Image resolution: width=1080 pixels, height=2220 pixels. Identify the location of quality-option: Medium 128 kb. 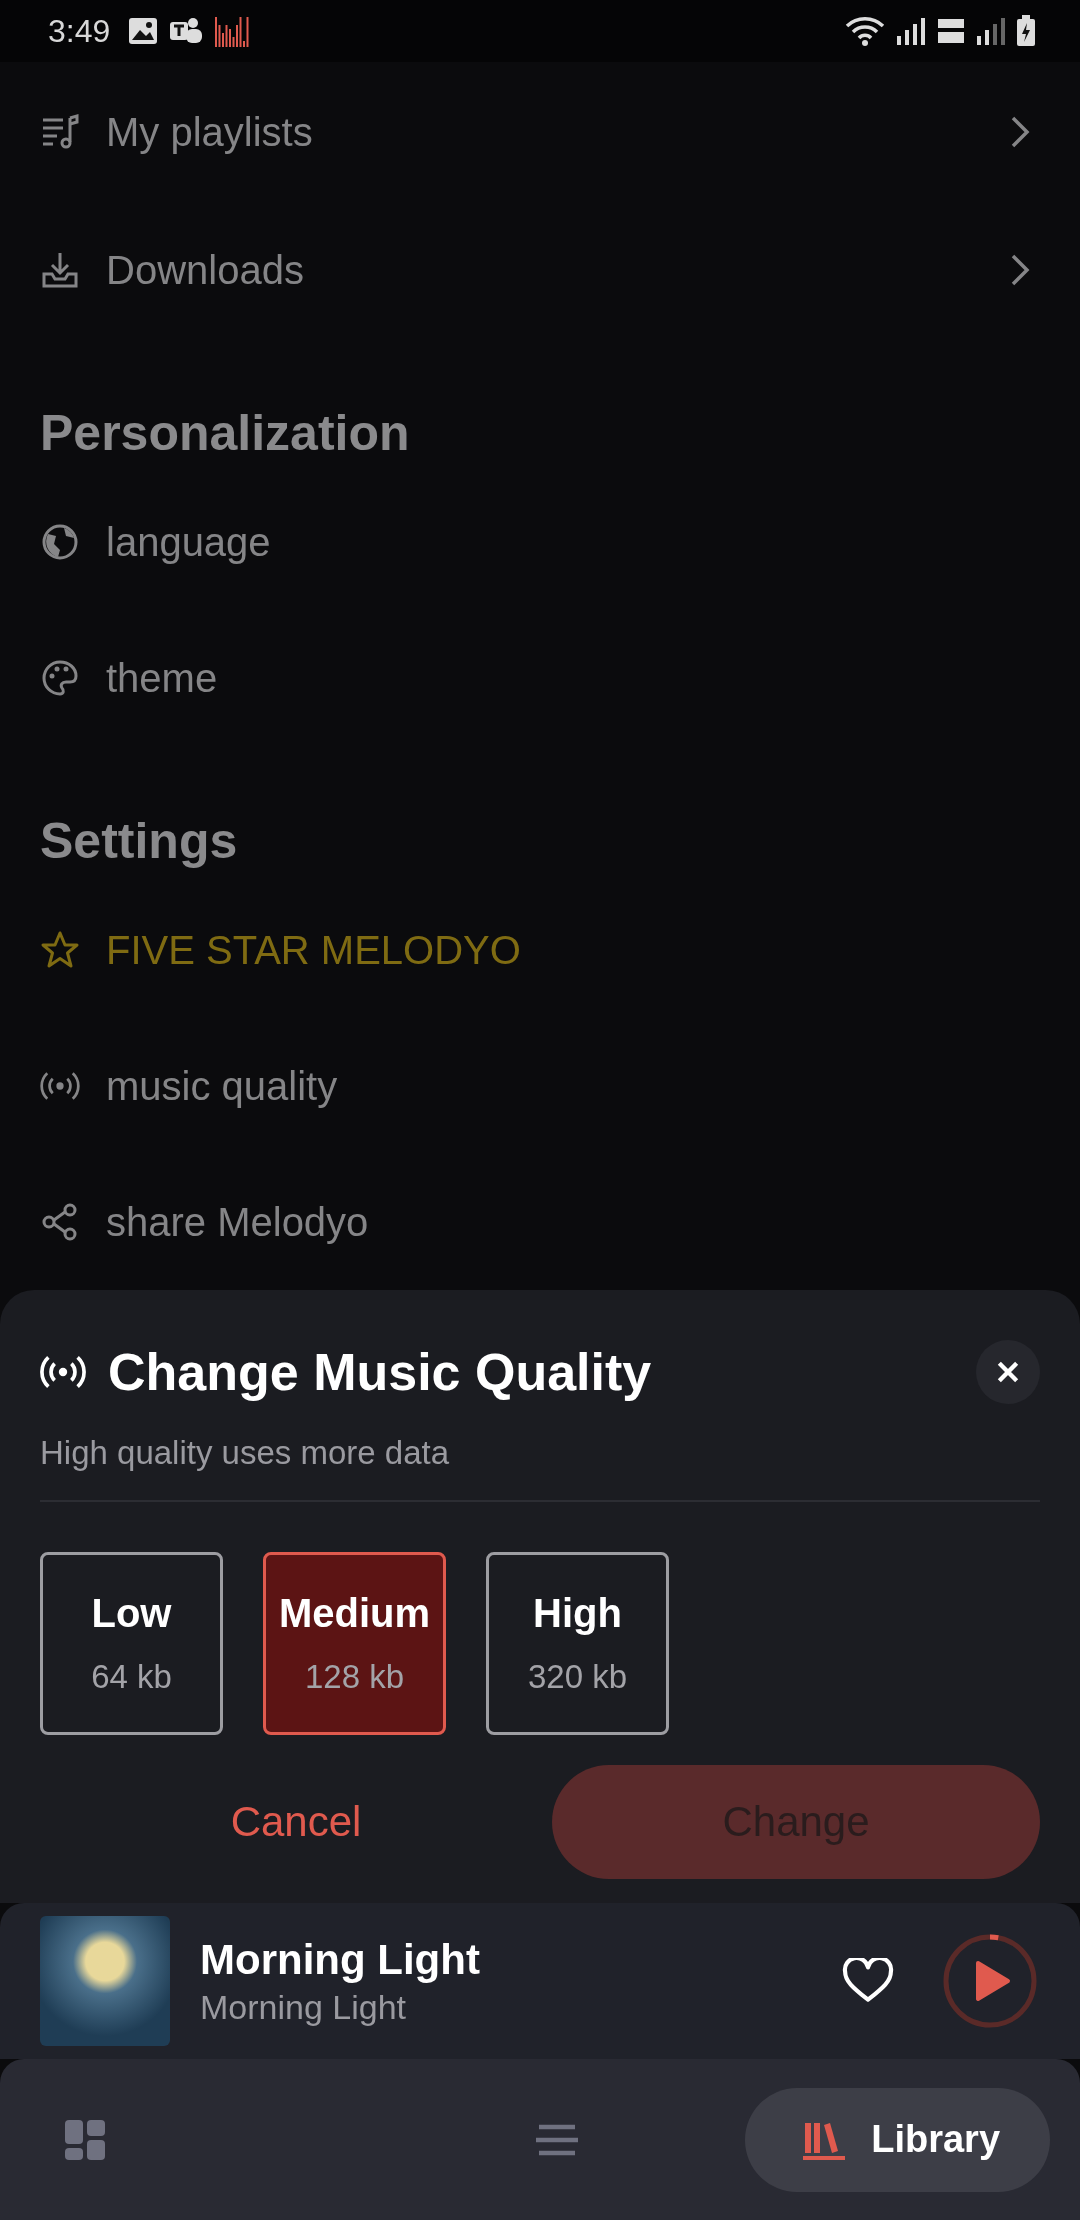
(354, 1643).